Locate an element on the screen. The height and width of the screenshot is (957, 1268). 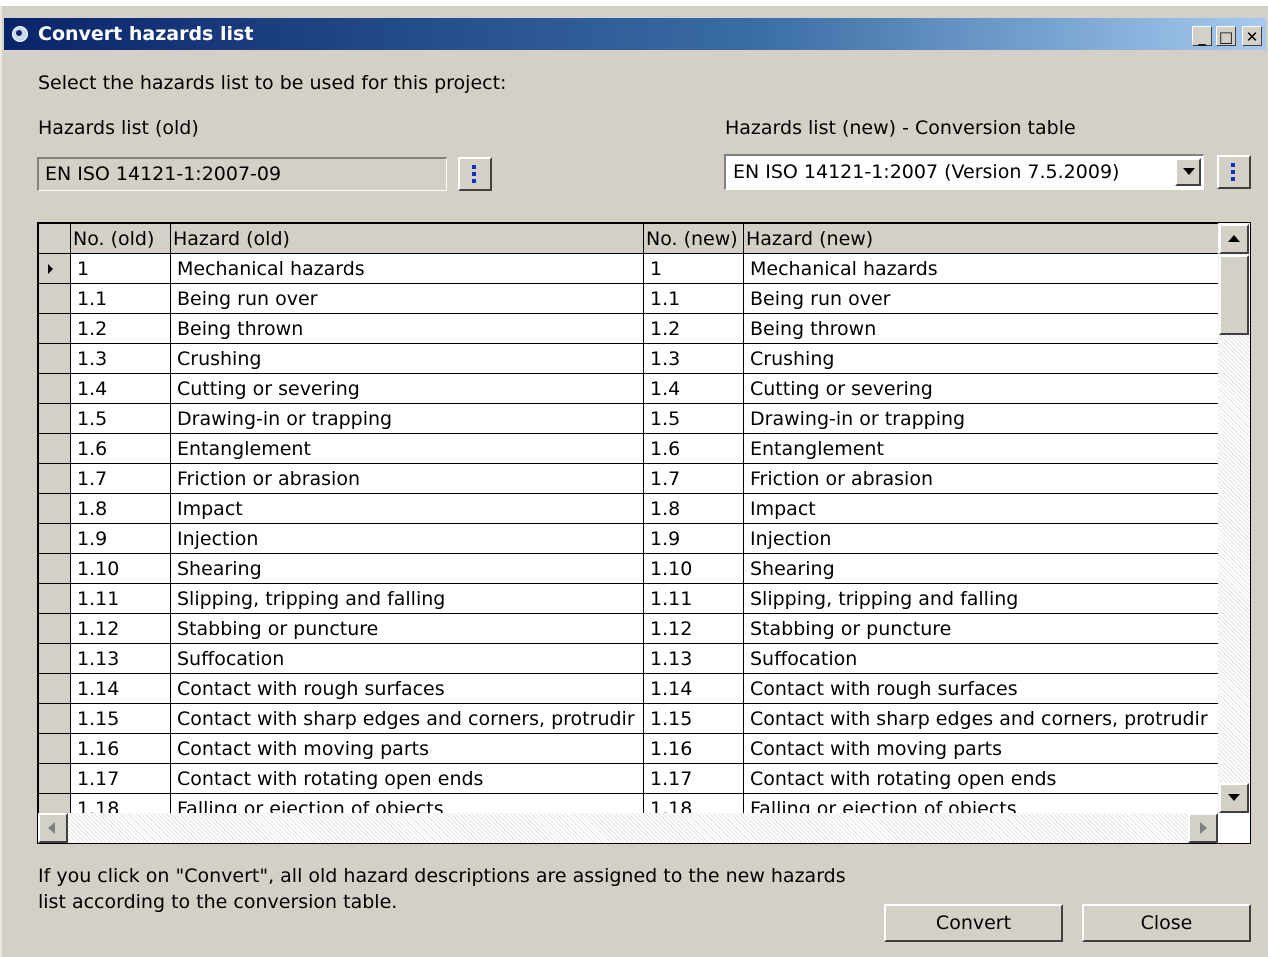
table-row: 1.13 Suffocation 1.13 Suffocation is located at coordinates (631, 658).